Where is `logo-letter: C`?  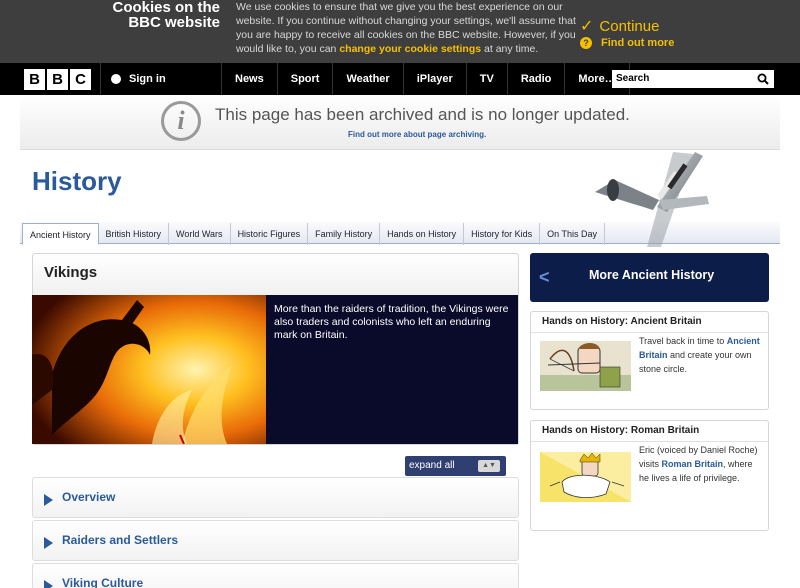 logo-letter: C is located at coordinates (80, 79).